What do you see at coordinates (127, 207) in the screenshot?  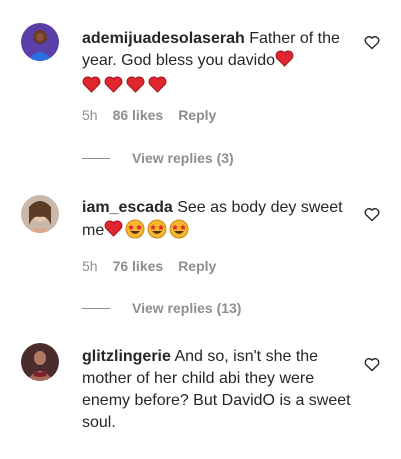 I see `username: iam_escada` at bounding box center [127, 207].